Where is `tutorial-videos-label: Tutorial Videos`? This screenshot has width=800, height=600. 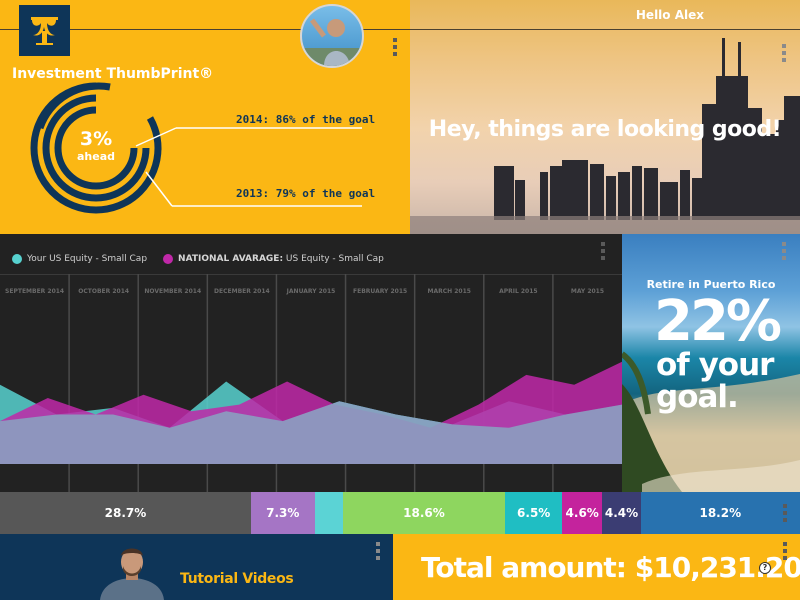
tutorial-videos-label: Tutorial Videos is located at coordinates (237, 579).